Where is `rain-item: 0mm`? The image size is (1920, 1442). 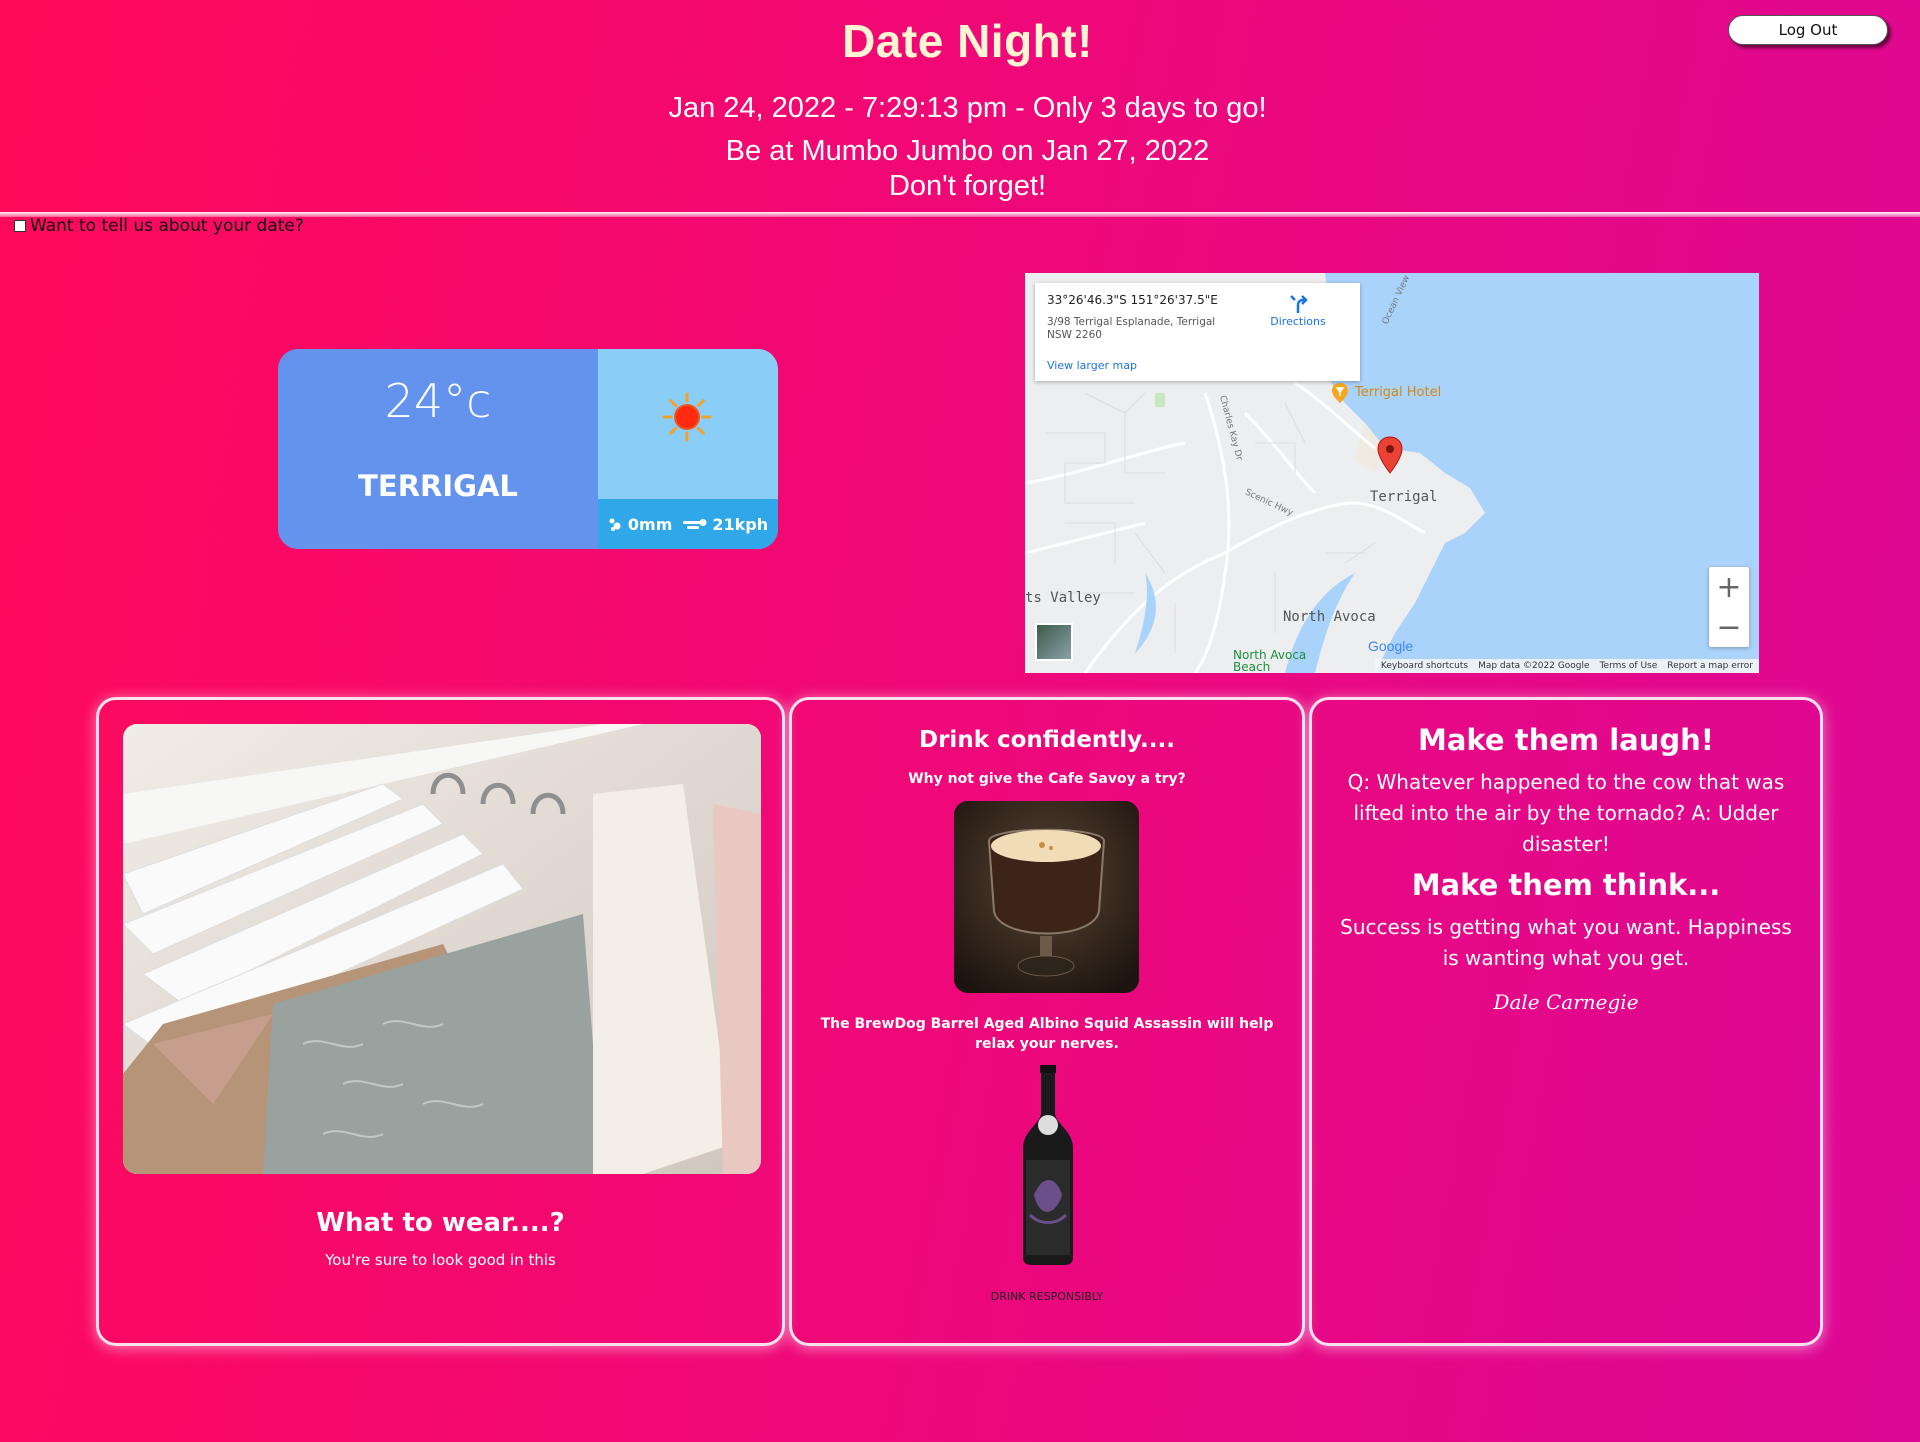
rain-item: 0mm is located at coordinates (640, 524).